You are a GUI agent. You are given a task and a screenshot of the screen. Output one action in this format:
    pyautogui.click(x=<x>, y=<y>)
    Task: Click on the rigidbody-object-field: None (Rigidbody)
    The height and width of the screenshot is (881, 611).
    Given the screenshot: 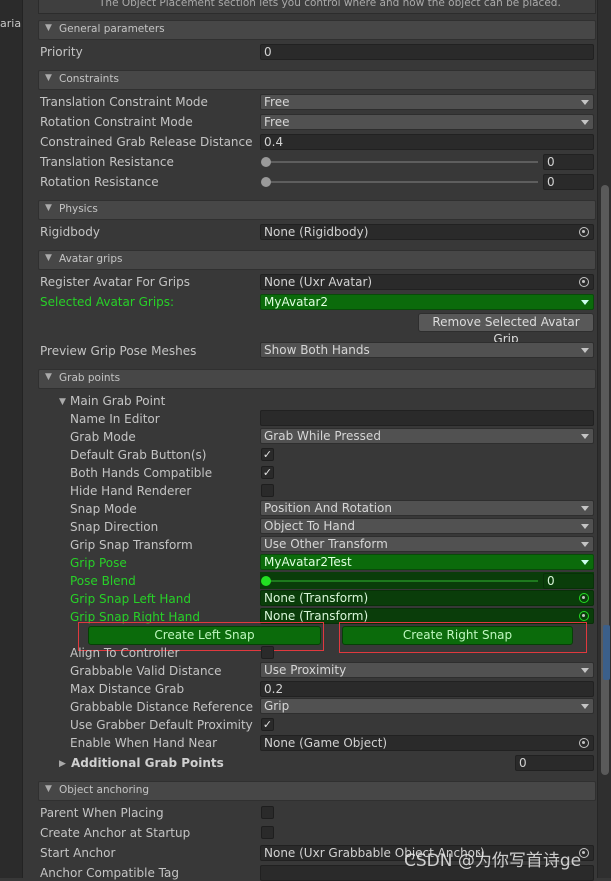 What is the action you would take?
    pyautogui.click(x=427, y=232)
    